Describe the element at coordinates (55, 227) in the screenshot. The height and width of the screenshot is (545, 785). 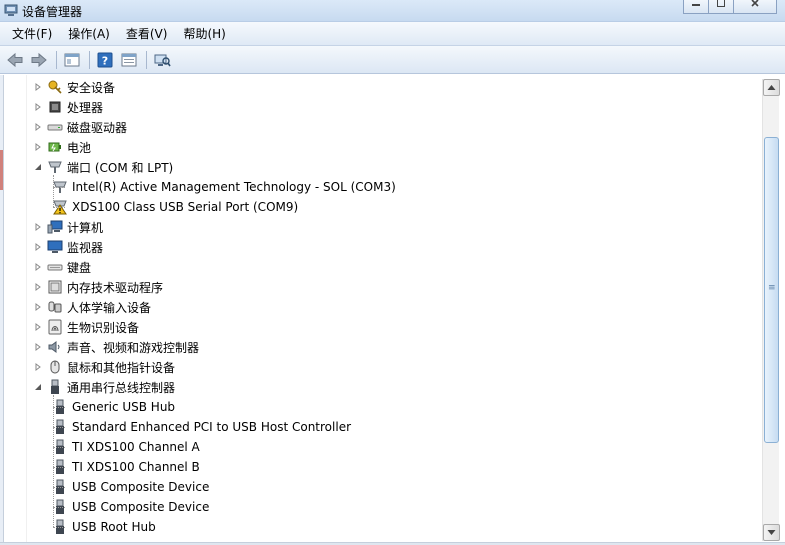
I see `computer-icon` at that location.